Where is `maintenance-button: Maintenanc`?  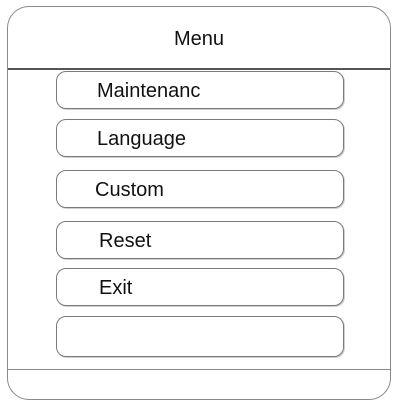
maintenance-button: Maintenanc is located at coordinates (200, 90).